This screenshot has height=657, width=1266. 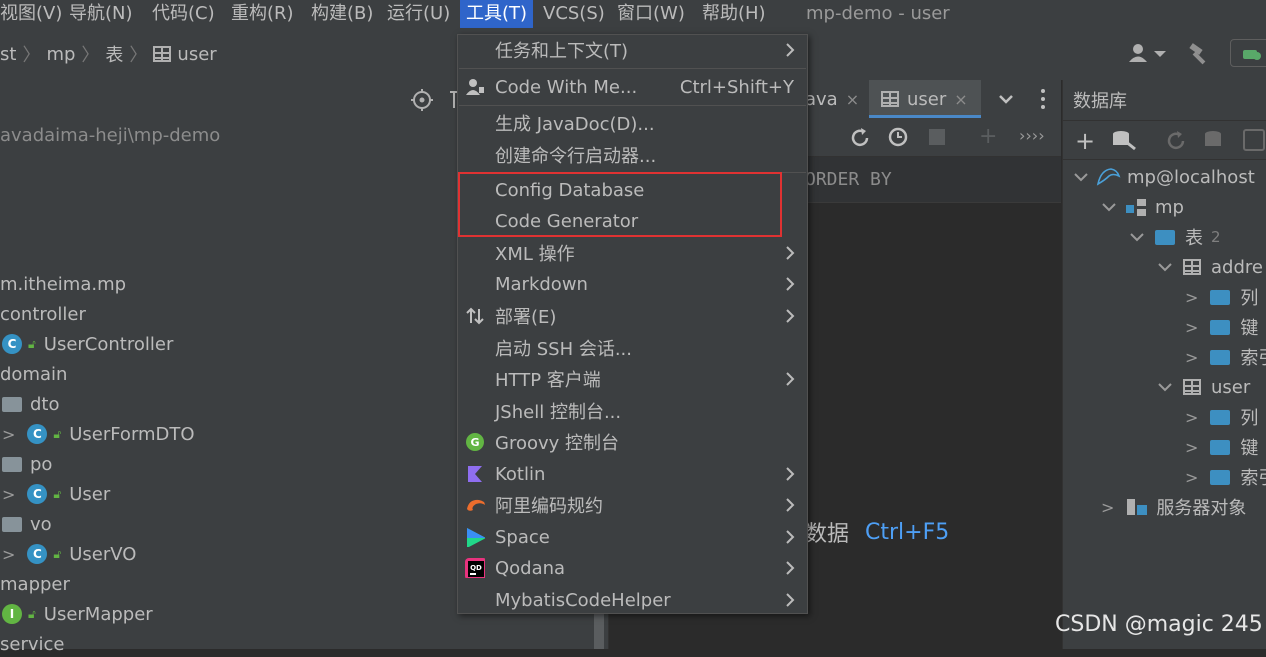 I want to click on menu-window: 窗口(W), so click(x=651, y=14).